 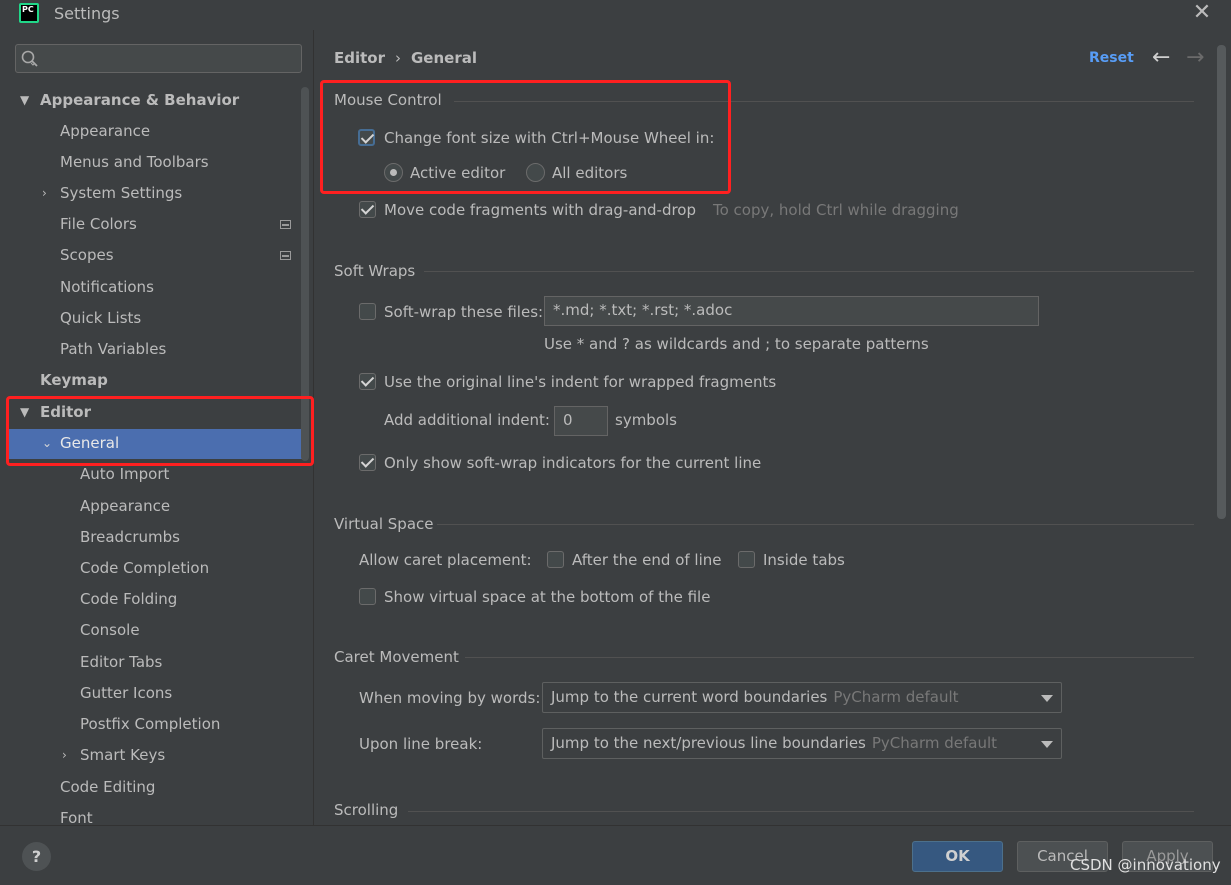 I want to click on move-fragments-checkbox, so click(x=367, y=209).